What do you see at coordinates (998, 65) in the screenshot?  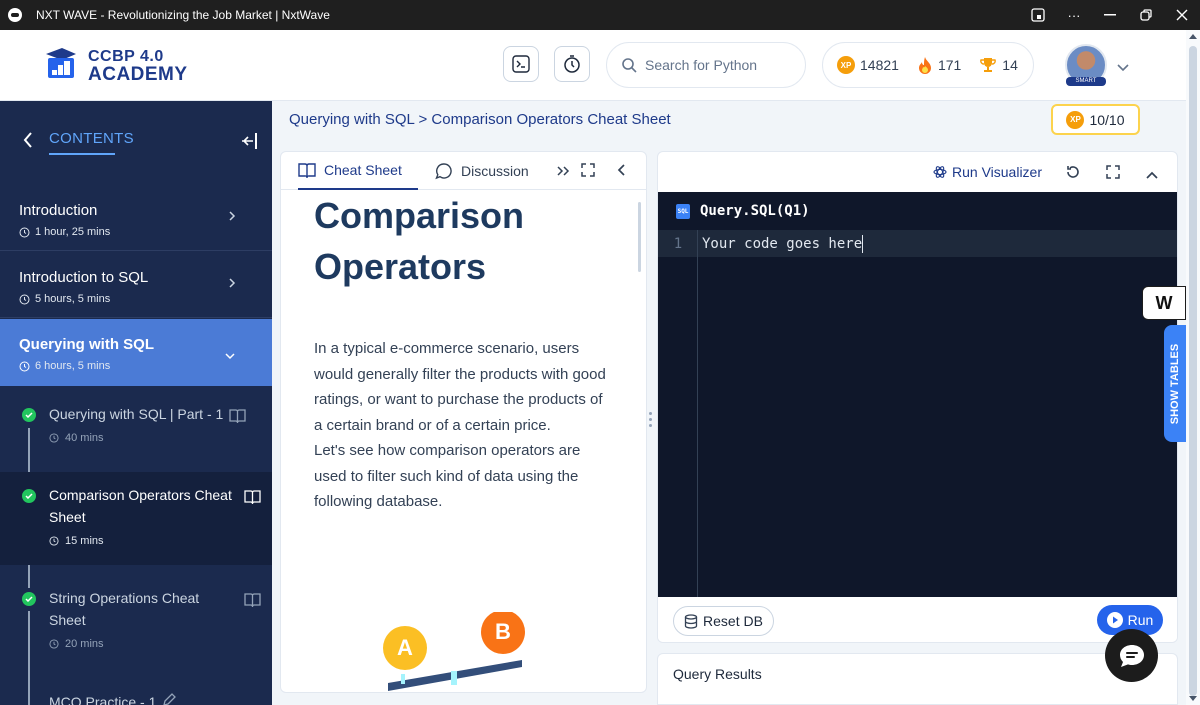 I see `trophy-stat: 14` at bounding box center [998, 65].